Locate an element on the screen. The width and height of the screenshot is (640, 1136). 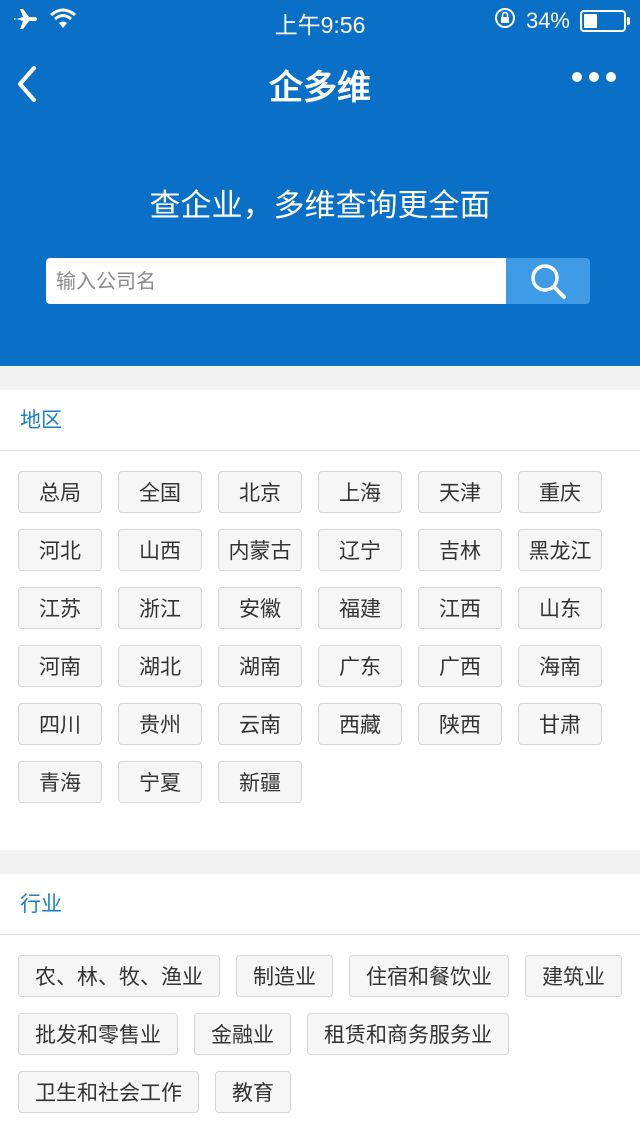
search-input is located at coordinates (276, 281).